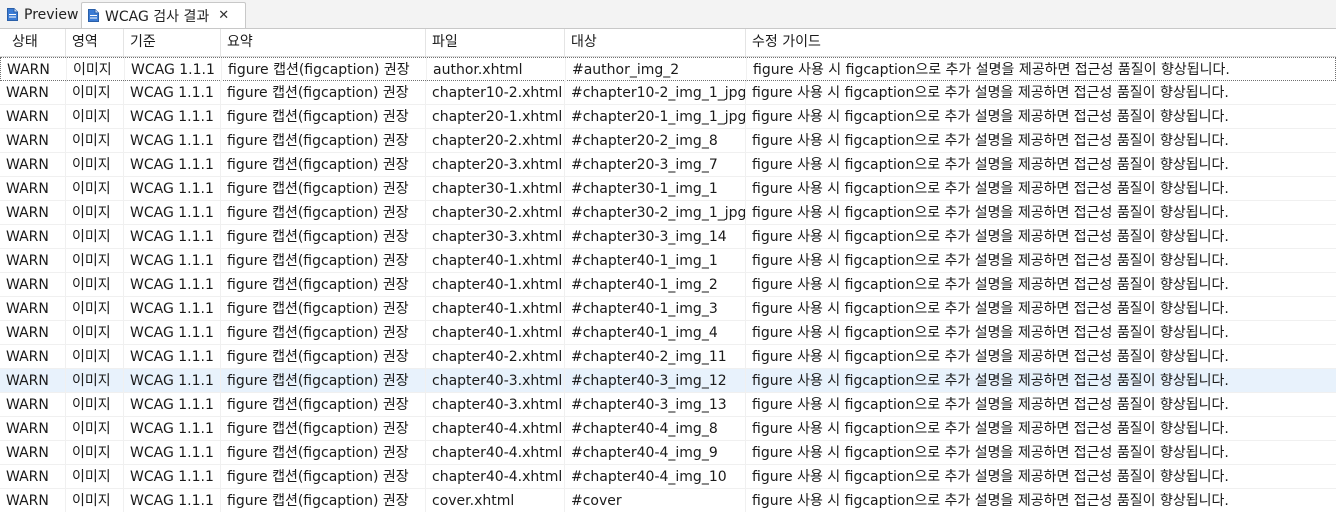 The image size is (1336, 512). I want to click on cell-file: author.xhtml, so click(496, 70).